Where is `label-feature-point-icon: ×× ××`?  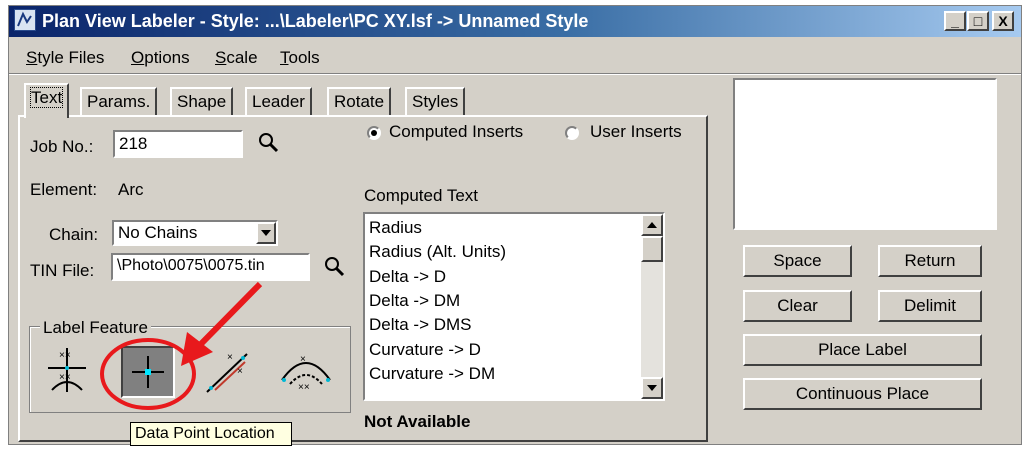 label-feature-point-icon: ×× ×× is located at coordinates (67, 372).